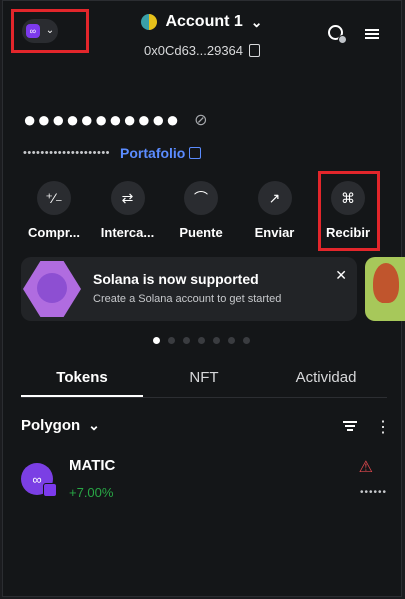  I want to click on portfolio-label: Portafolio, so click(153, 153).